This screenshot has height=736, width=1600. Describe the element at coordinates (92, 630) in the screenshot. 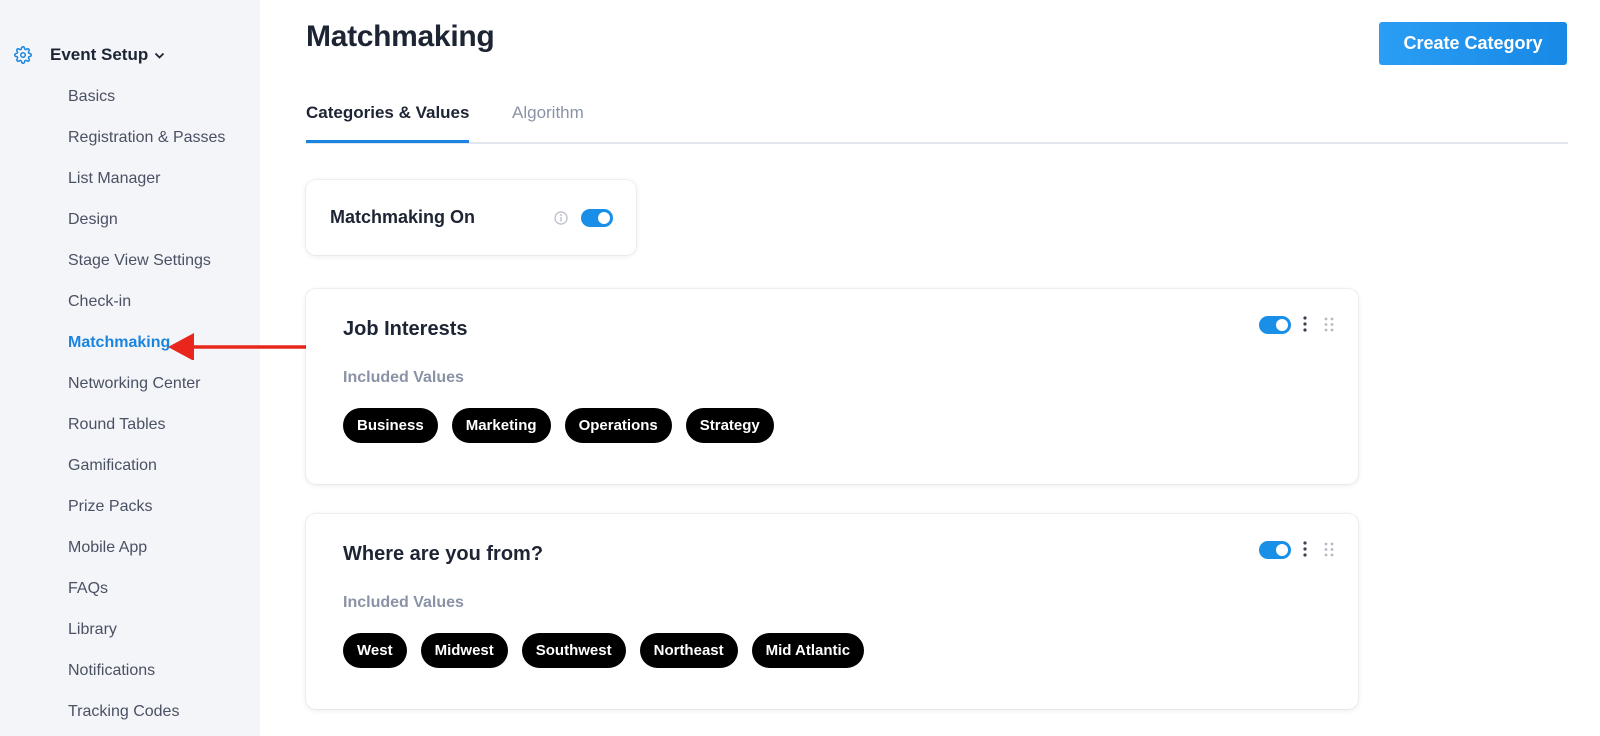

I see `sidebar-item-library: Library` at that location.